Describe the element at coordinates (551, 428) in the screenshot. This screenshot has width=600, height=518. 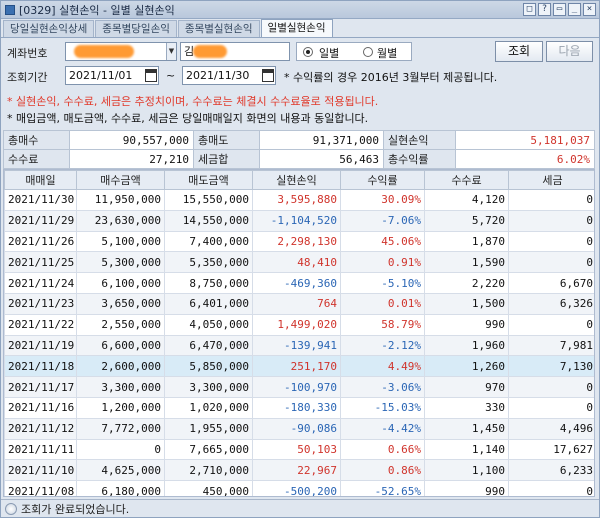
I see `cell-tax: 4,496` at that location.